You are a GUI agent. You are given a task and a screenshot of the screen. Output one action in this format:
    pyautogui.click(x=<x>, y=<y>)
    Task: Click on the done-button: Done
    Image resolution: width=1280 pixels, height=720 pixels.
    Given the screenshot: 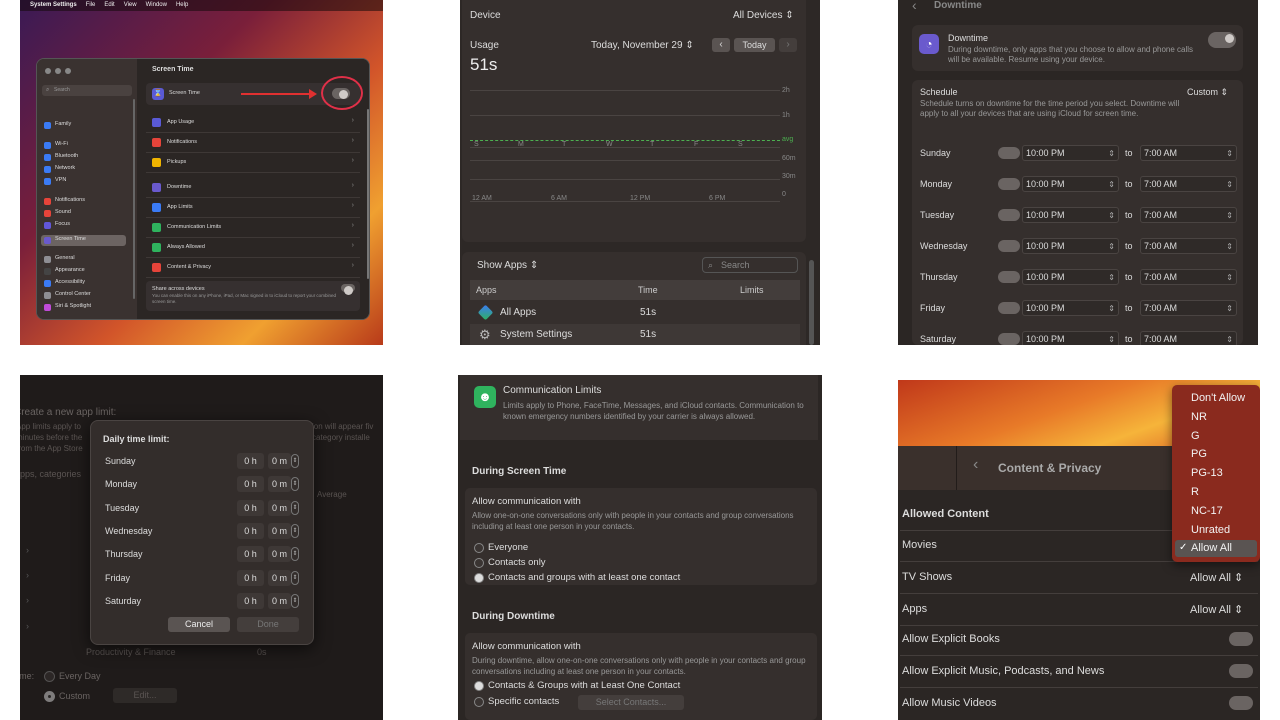 What is the action you would take?
    pyautogui.click(x=268, y=624)
    